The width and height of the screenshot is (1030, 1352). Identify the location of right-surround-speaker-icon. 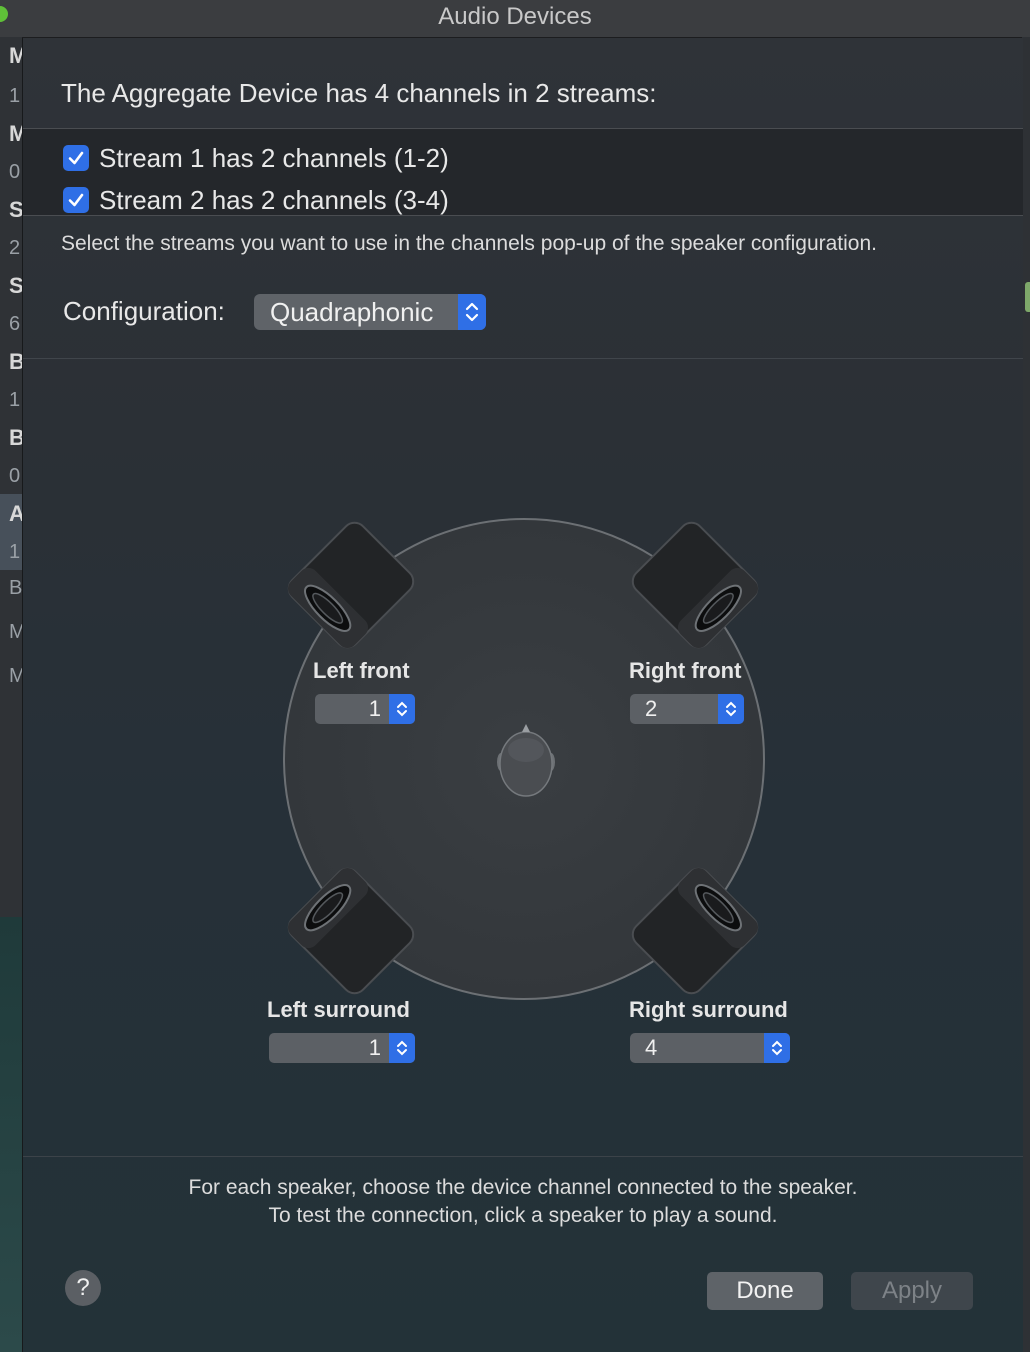
(695, 931).